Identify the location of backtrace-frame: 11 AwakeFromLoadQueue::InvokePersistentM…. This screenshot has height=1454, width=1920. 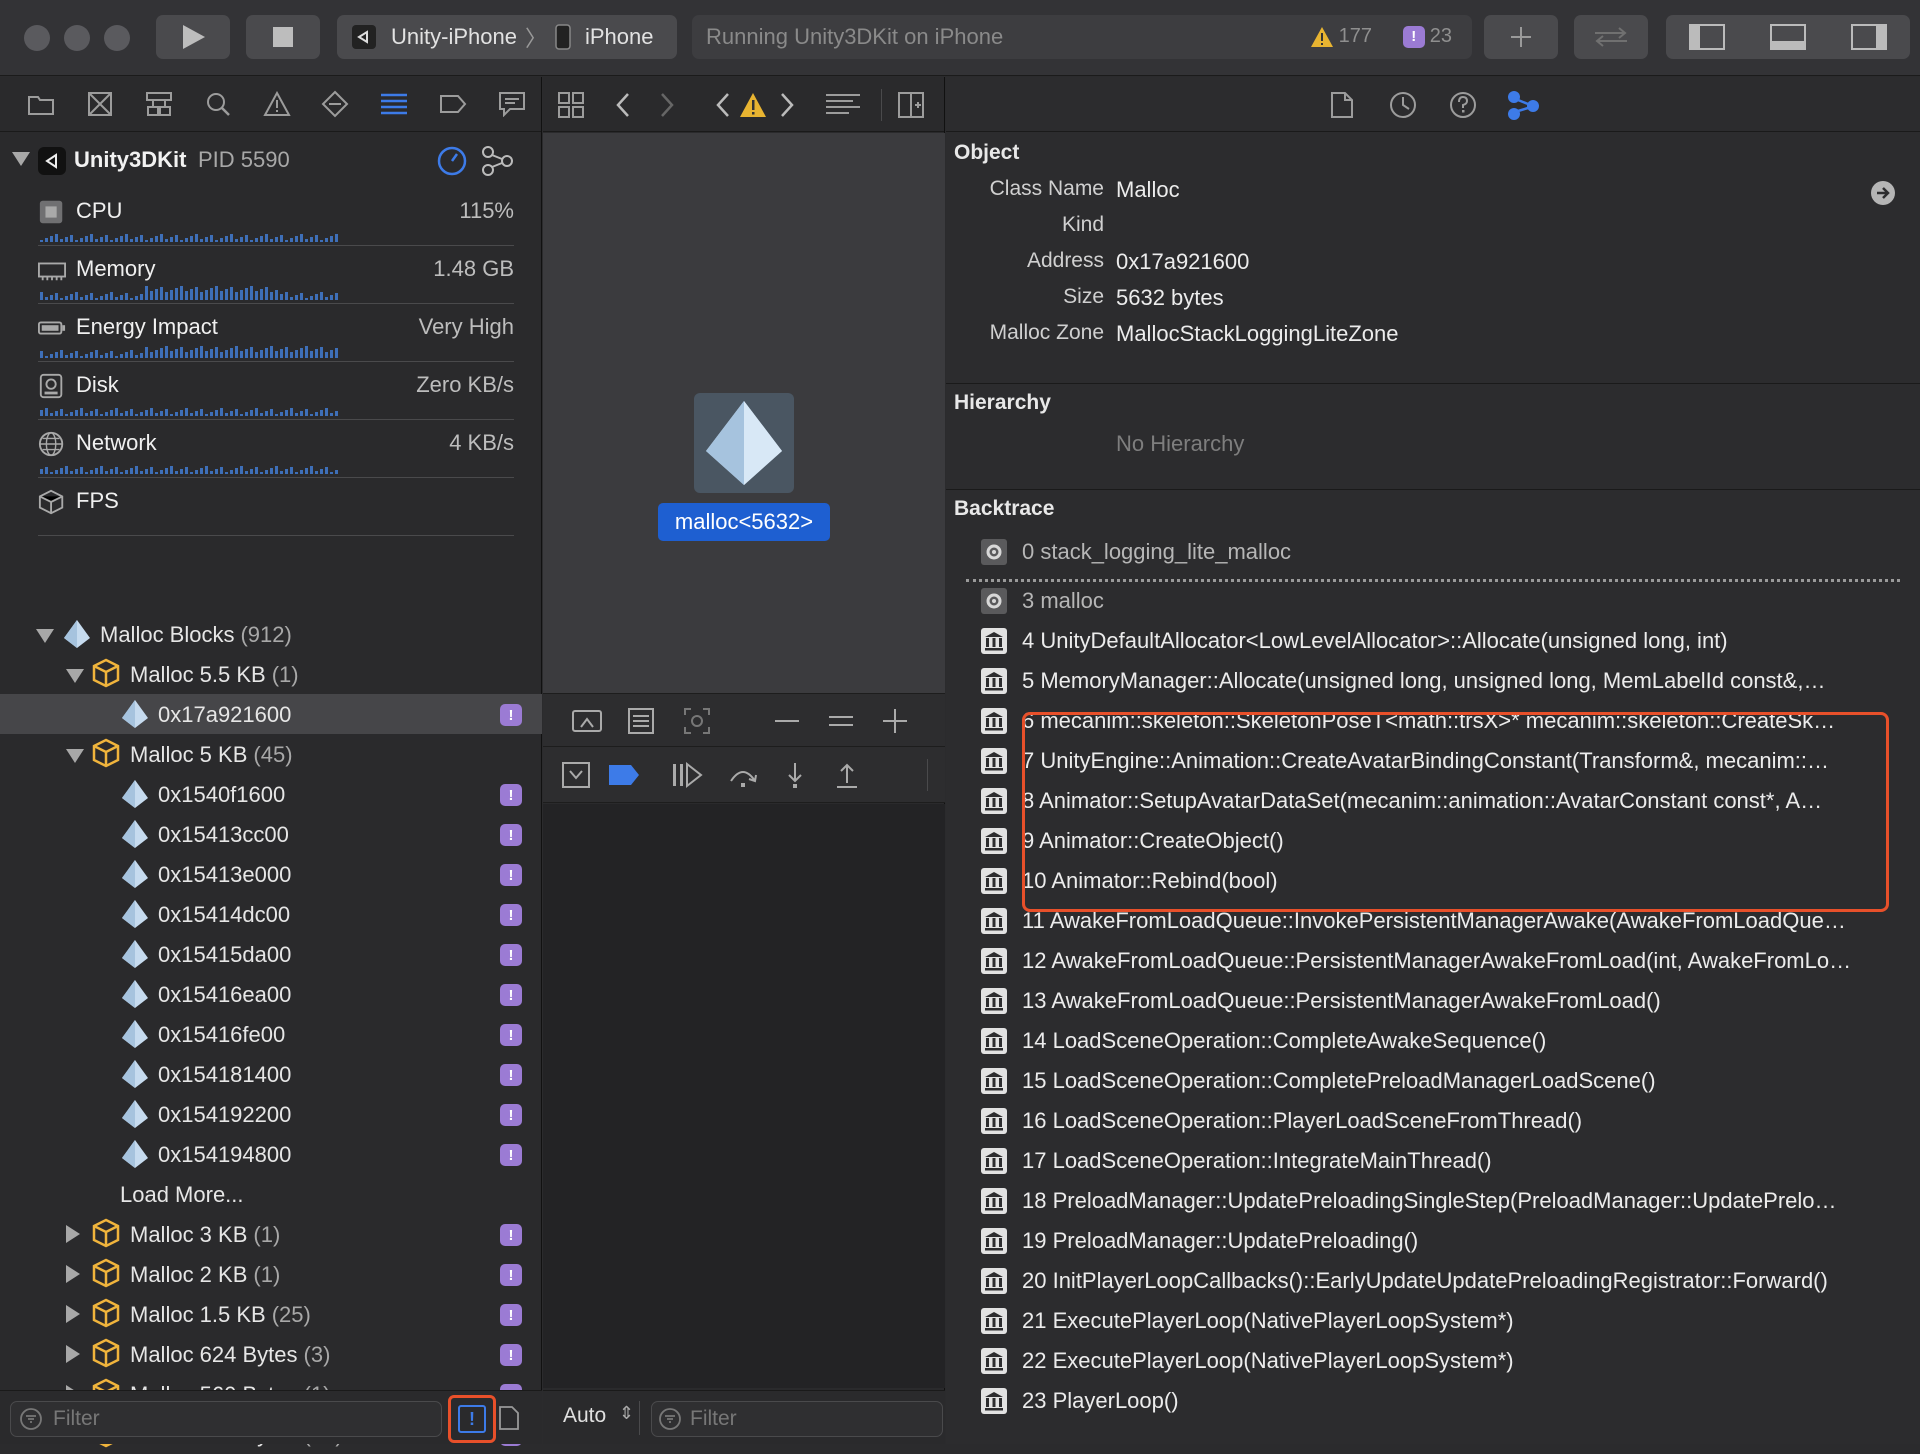
(1440, 921).